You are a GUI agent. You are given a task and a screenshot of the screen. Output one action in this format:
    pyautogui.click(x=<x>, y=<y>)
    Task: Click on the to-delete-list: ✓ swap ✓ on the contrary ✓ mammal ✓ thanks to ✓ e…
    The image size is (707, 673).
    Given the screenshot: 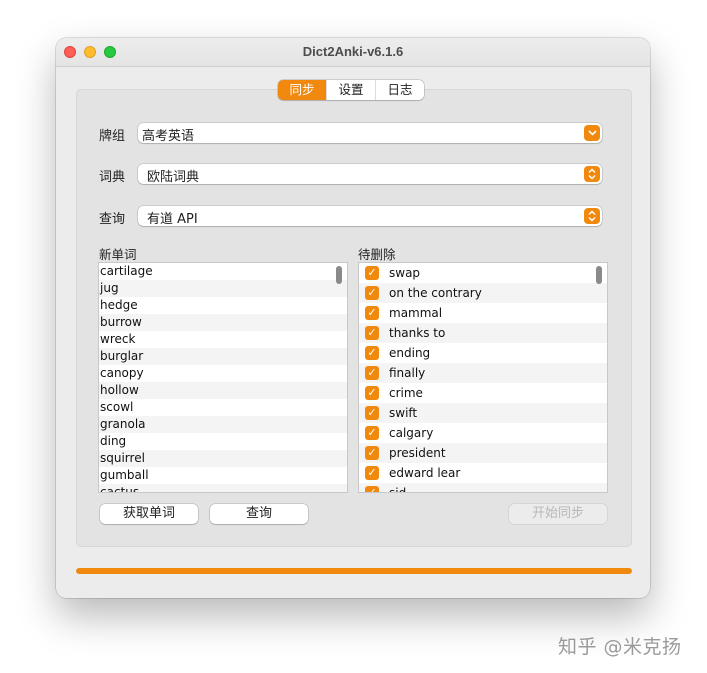 What is the action you would take?
    pyautogui.click(x=483, y=377)
    